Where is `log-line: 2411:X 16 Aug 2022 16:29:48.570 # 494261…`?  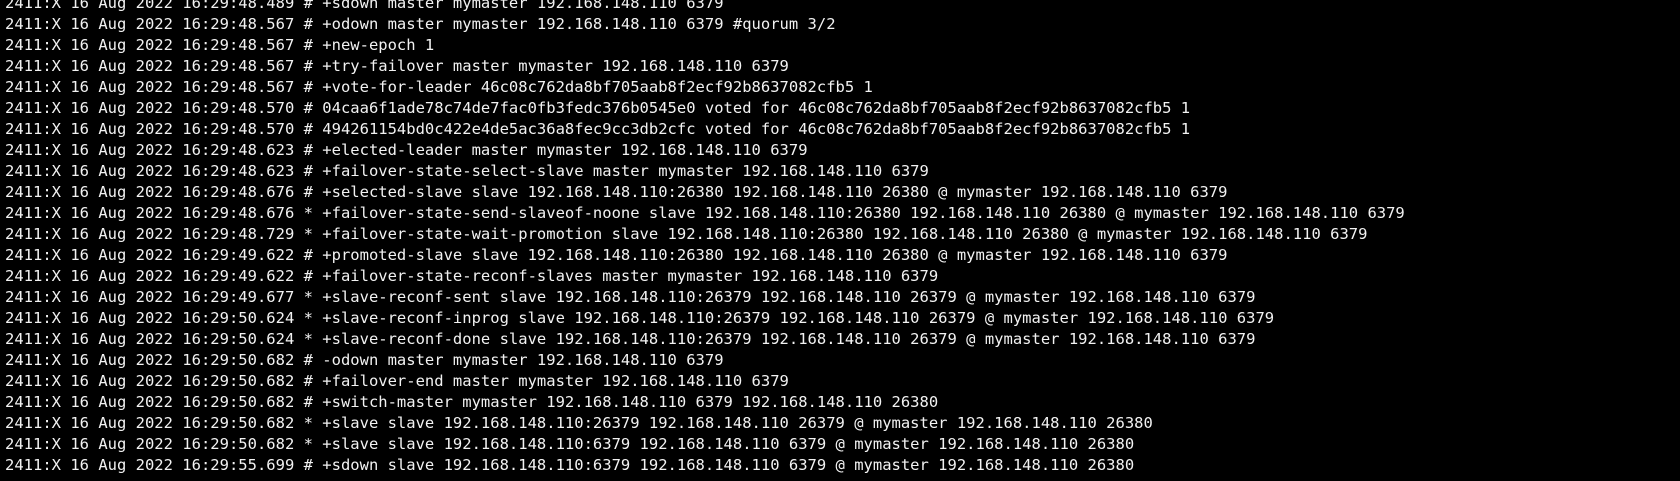 log-line: 2411:X 16 Aug 2022 16:29:48.570 # 494261… is located at coordinates (598, 129).